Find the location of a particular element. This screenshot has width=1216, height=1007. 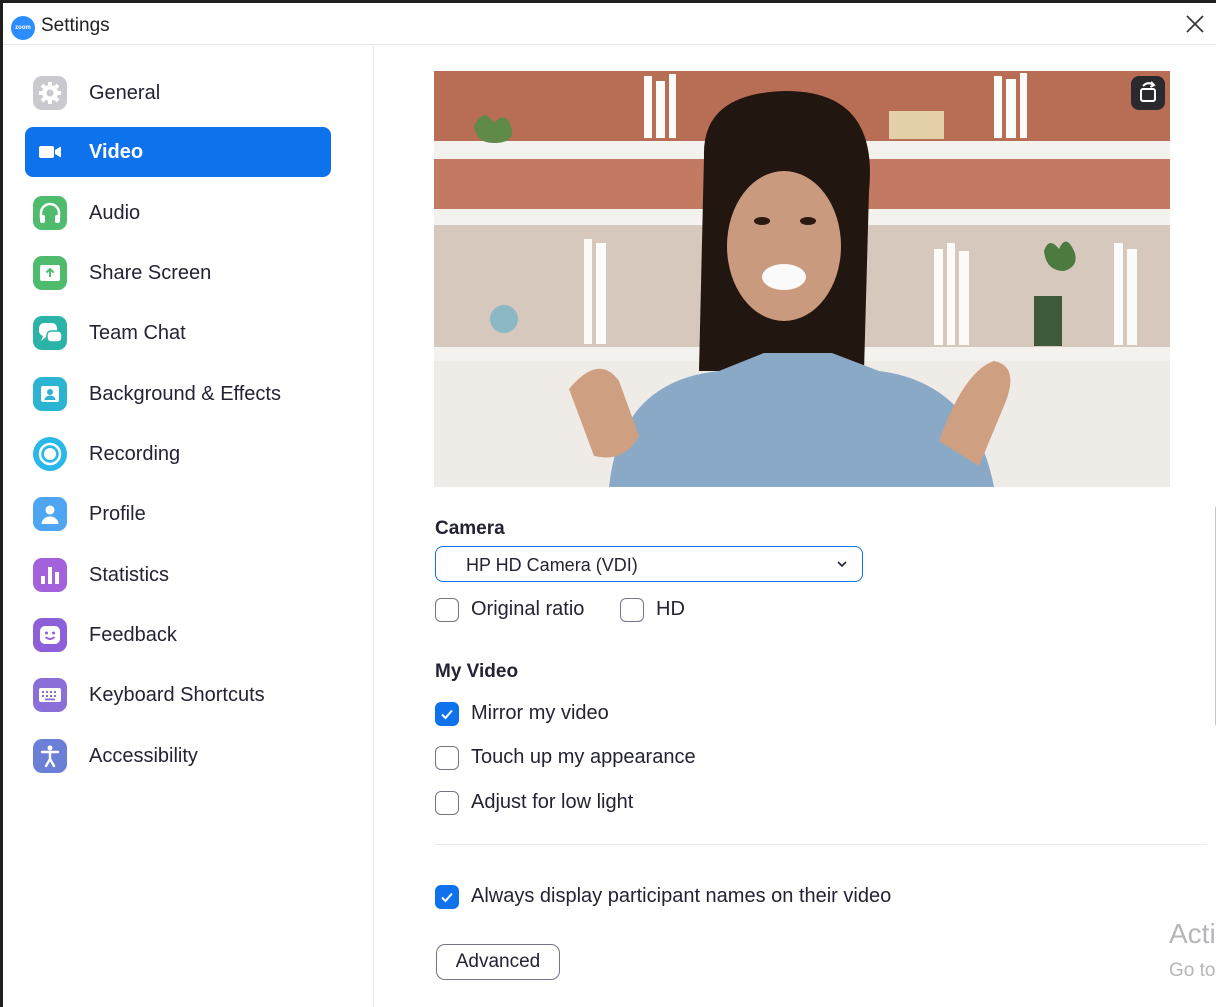

sidebar-item-profile: Profile is located at coordinates (178, 514).